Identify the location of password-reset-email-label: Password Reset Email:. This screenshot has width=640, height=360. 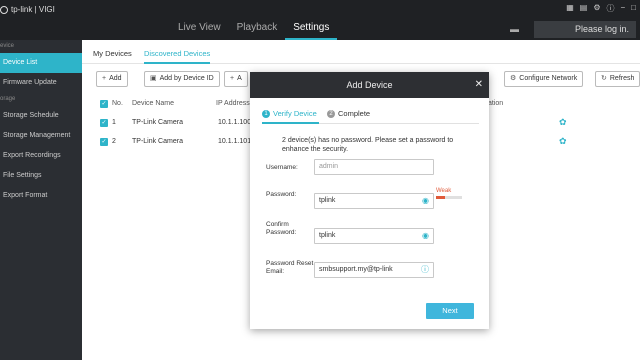
(290, 267).